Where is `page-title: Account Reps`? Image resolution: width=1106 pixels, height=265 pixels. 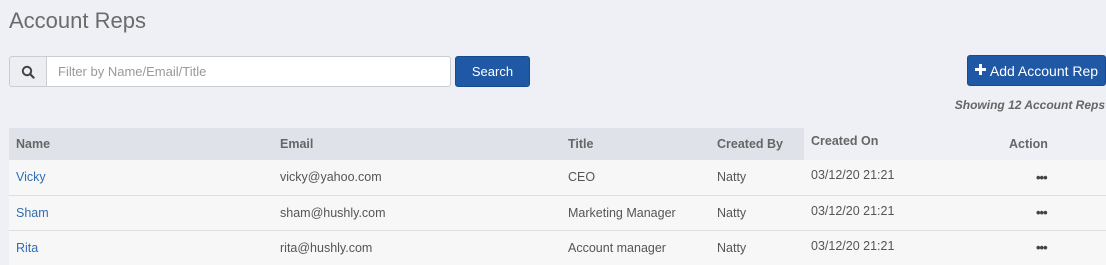
page-title: Account Reps is located at coordinates (77, 20).